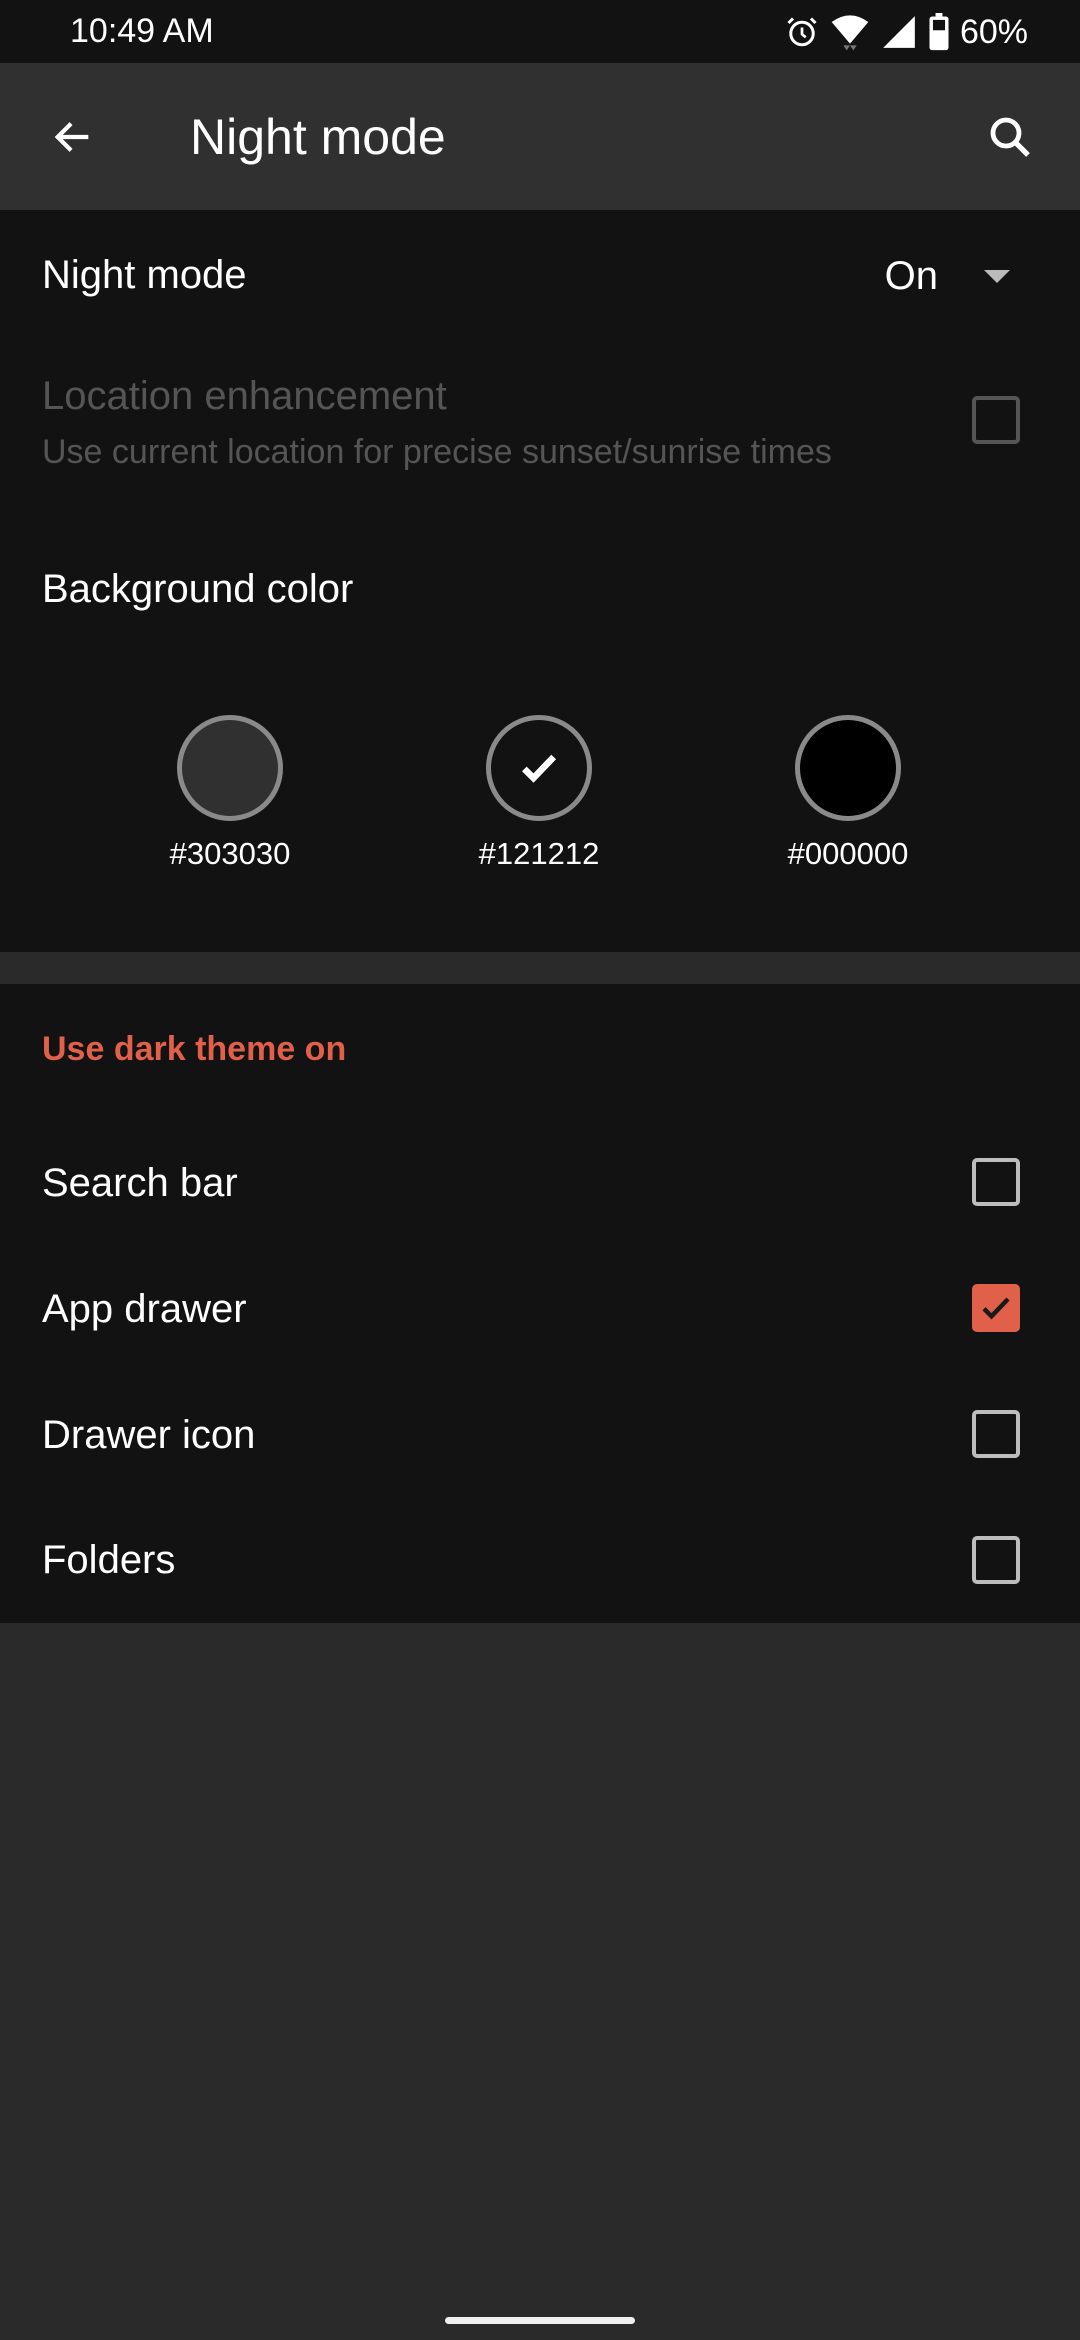 The image size is (1080, 2340). What do you see at coordinates (540, 968) in the screenshot?
I see `section-divider` at bounding box center [540, 968].